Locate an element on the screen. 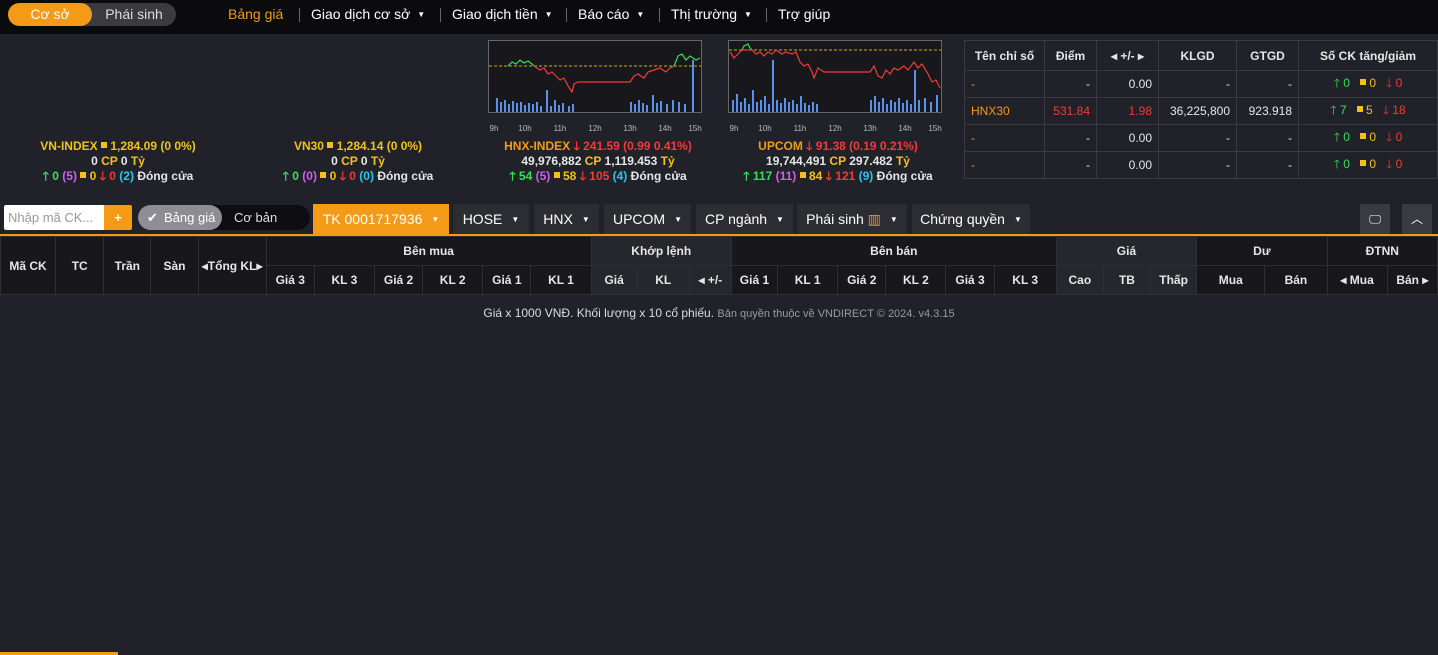  group-du: Dư is located at coordinates (1262, 251).